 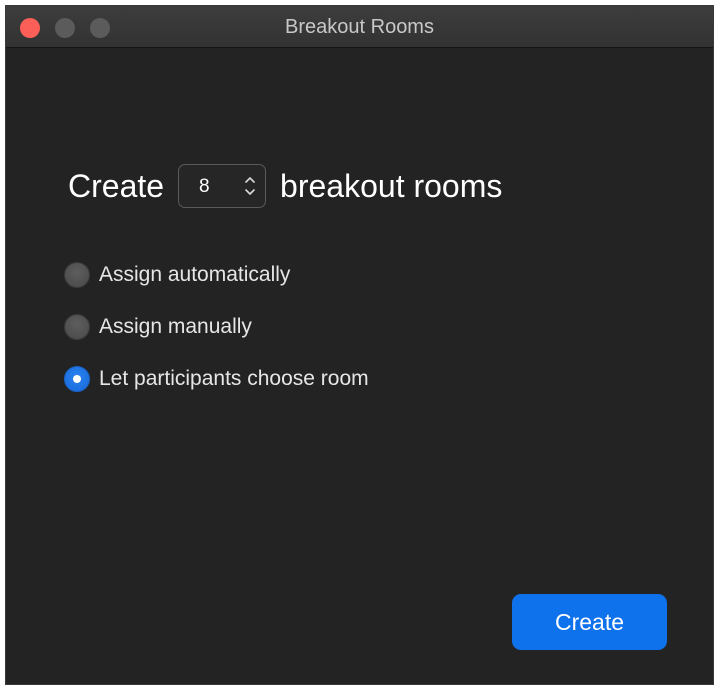 I want to click on option-label: Let participants choose room, so click(x=234, y=379).